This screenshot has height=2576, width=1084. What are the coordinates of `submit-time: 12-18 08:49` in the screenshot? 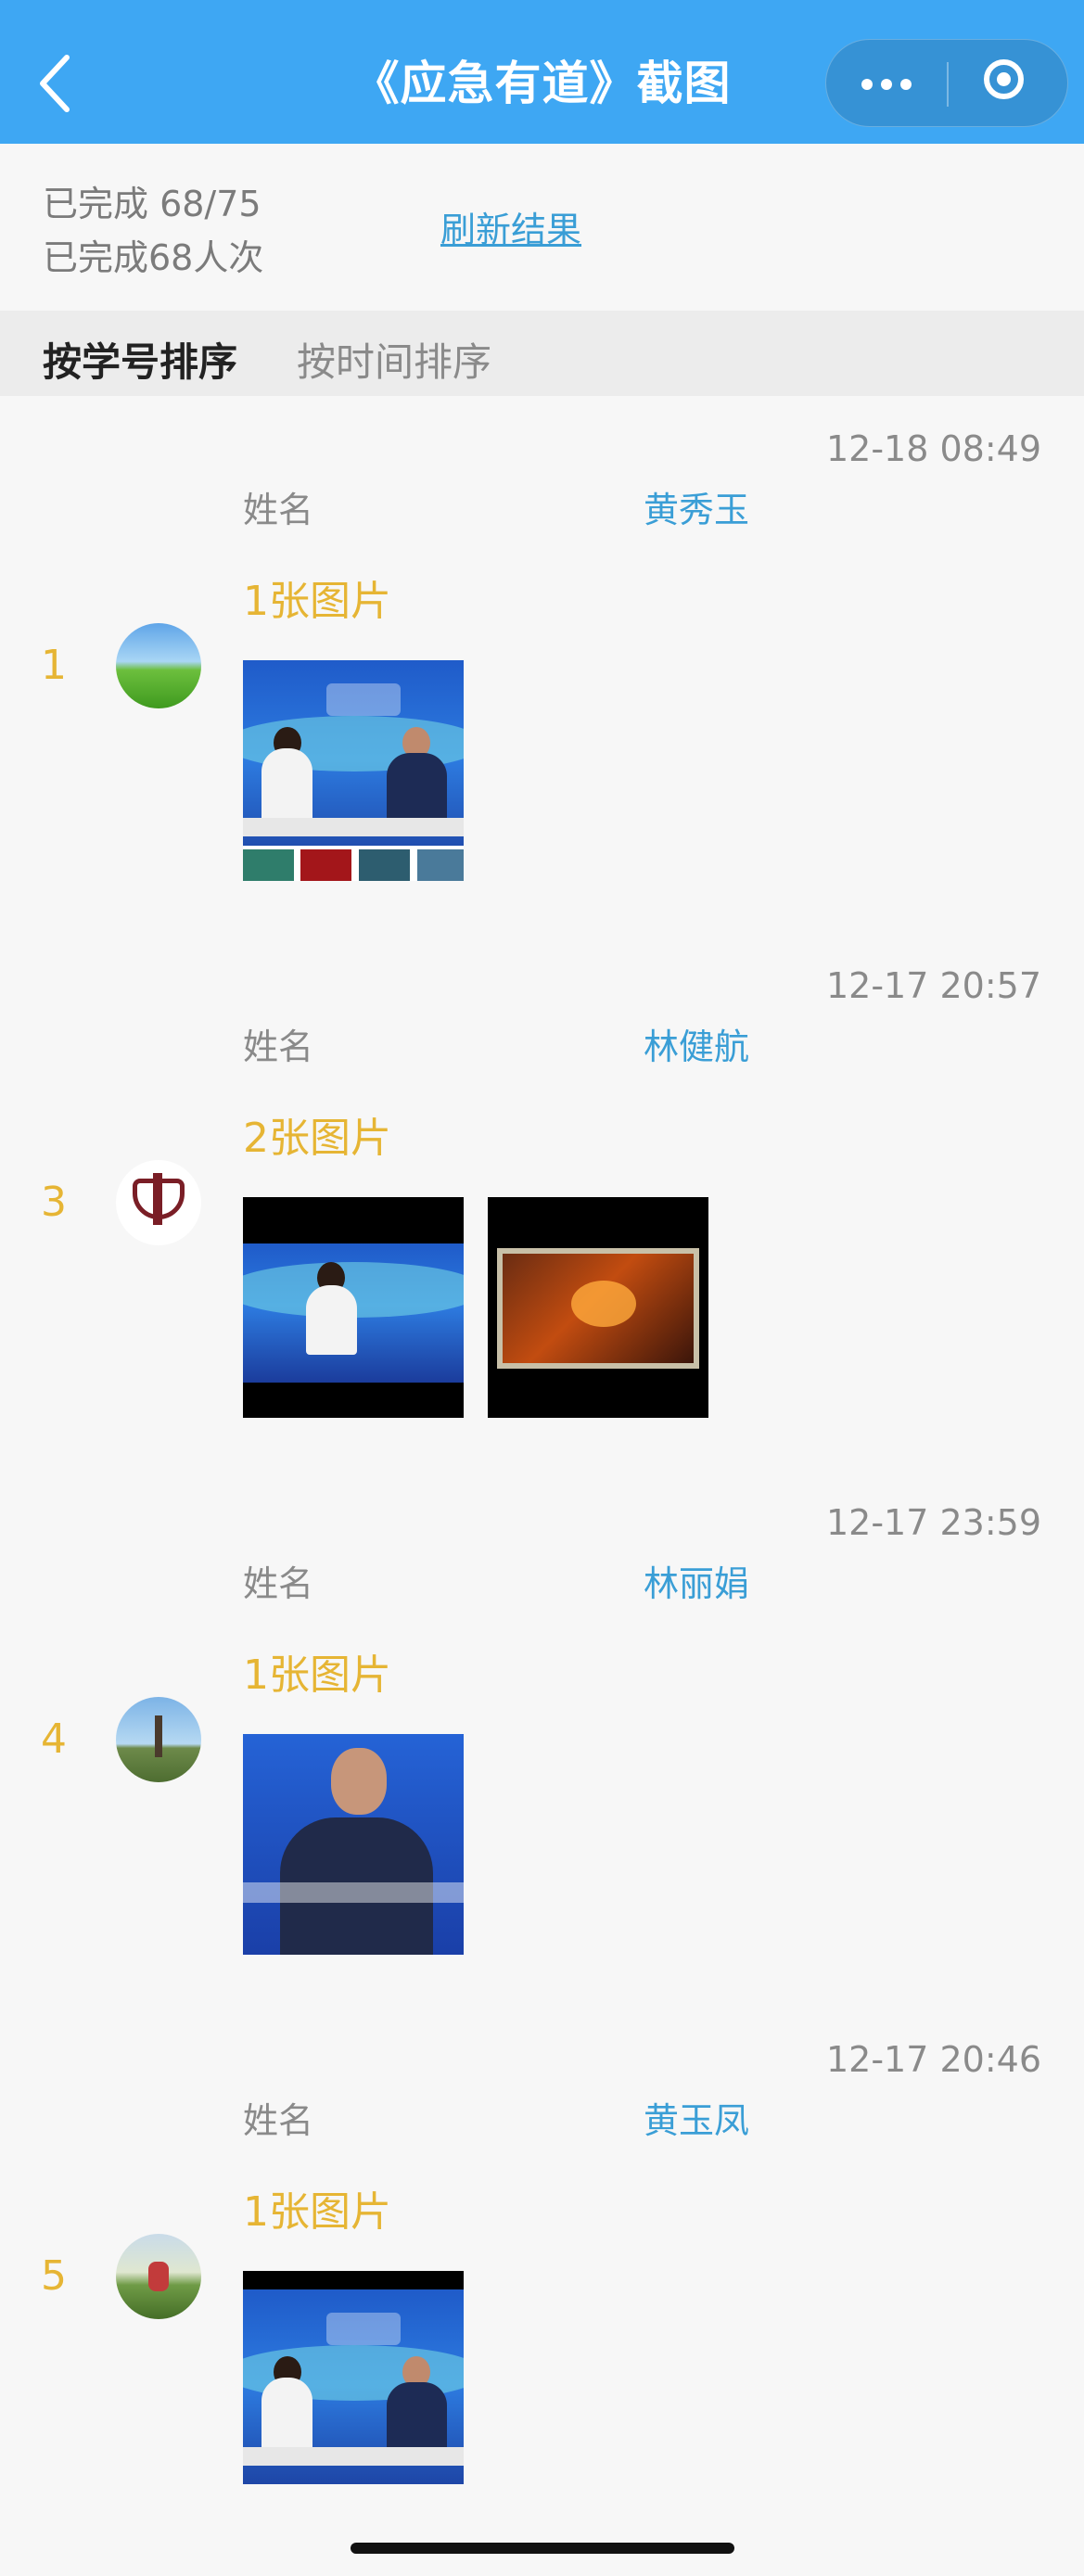 It's located at (933, 448).